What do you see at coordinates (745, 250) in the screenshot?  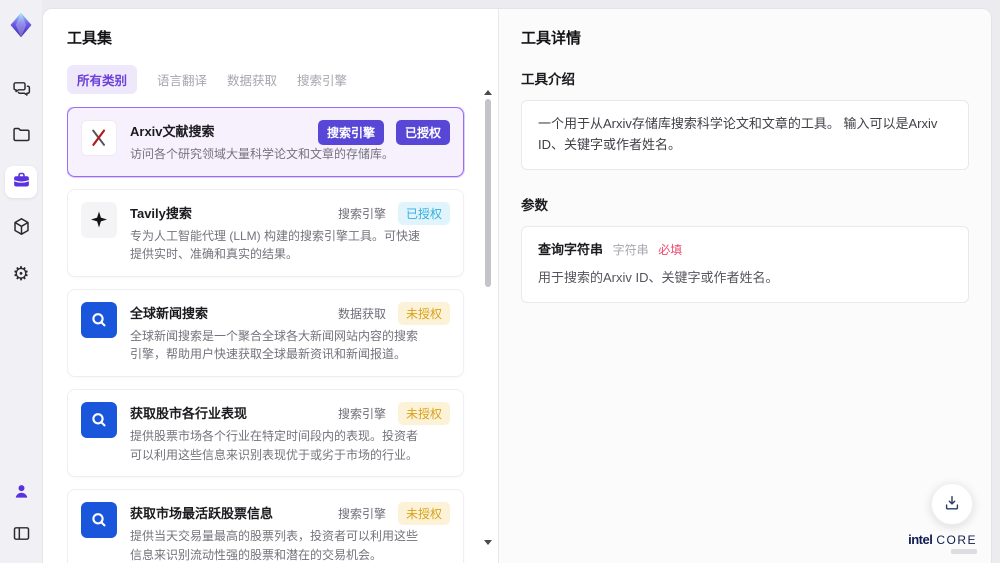 I see `param-header: 查询字符串 字符串 必填` at bounding box center [745, 250].